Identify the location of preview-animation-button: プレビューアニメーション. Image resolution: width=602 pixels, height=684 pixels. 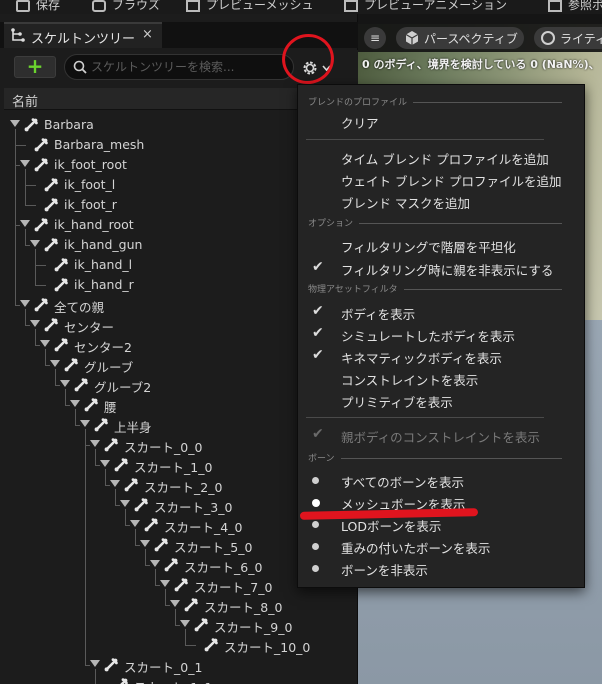
(425, 6).